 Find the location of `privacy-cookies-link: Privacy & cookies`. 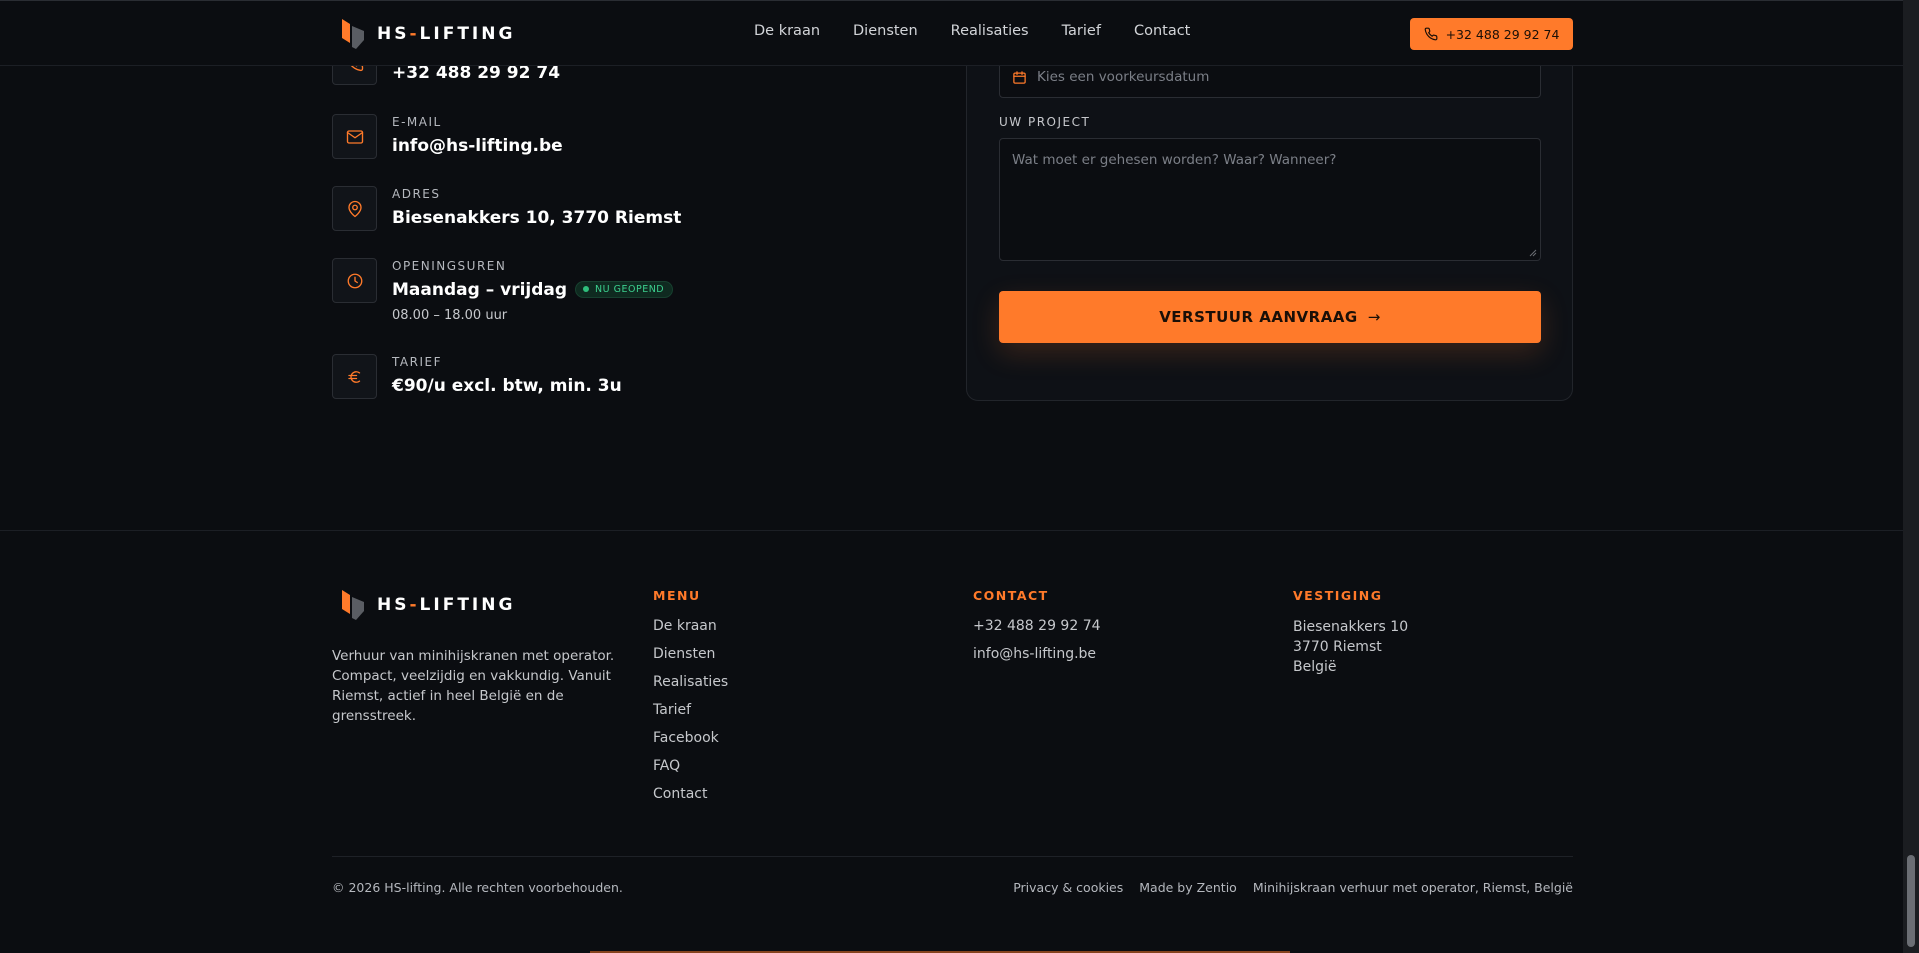

privacy-cookies-link: Privacy & cookies is located at coordinates (1068, 887).